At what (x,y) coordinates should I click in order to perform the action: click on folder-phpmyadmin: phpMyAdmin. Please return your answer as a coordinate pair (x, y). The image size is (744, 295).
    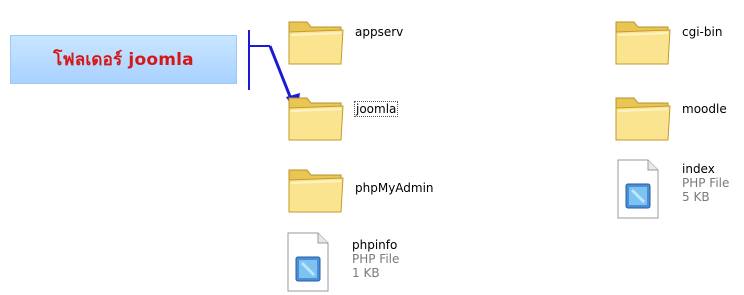
    Looking at the image, I should click on (359, 188).